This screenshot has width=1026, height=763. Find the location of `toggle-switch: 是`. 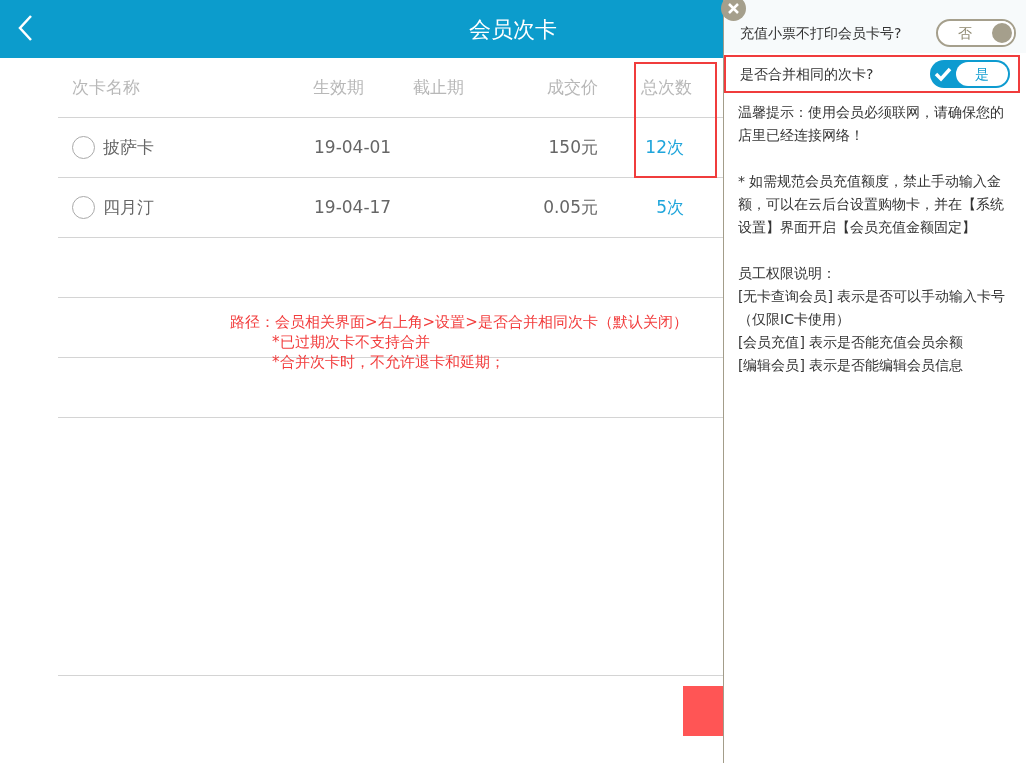

toggle-switch: 是 is located at coordinates (970, 74).